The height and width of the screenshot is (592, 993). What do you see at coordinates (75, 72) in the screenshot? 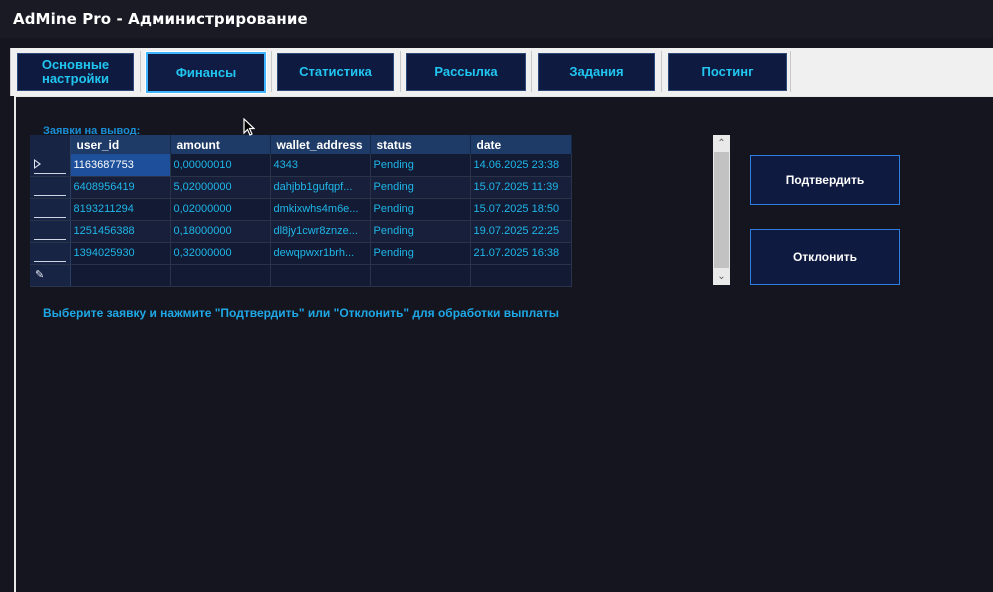
I see `tab-main-settings: Основные настройки` at bounding box center [75, 72].